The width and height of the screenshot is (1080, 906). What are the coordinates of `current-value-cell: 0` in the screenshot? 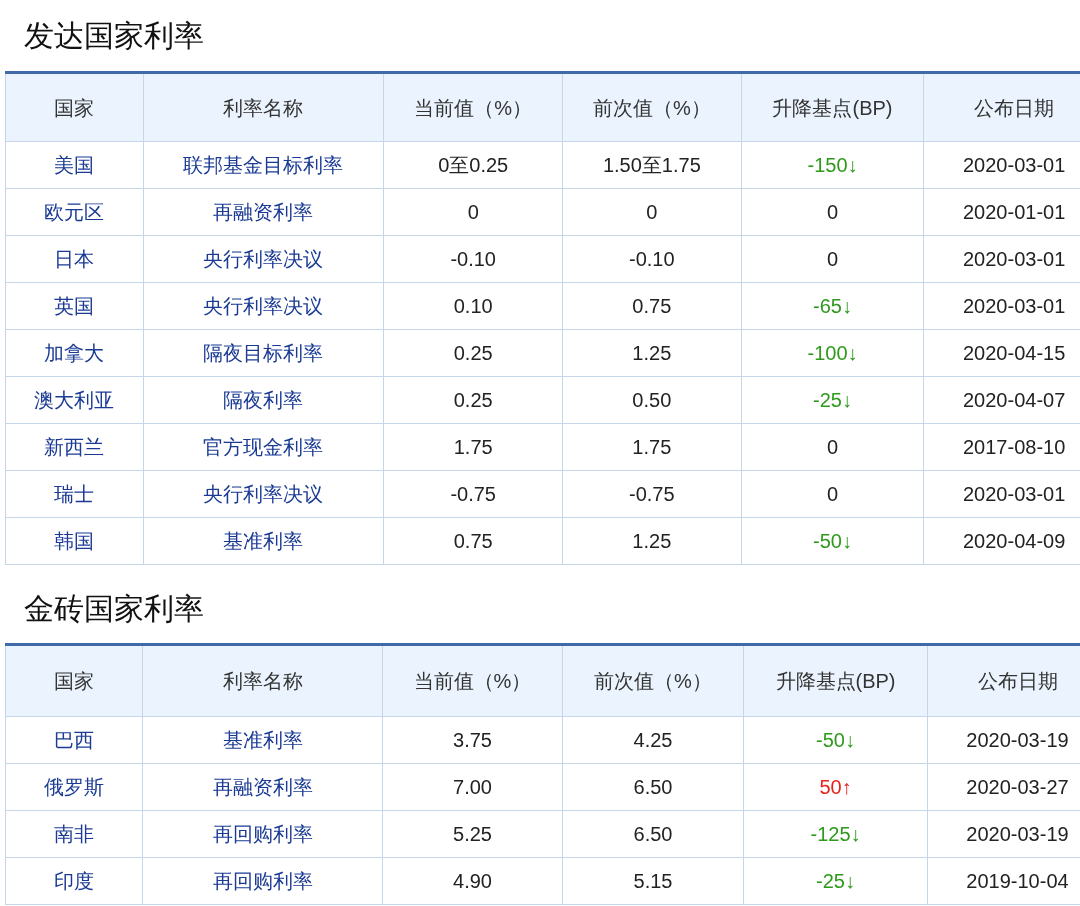 It's located at (473, 212).